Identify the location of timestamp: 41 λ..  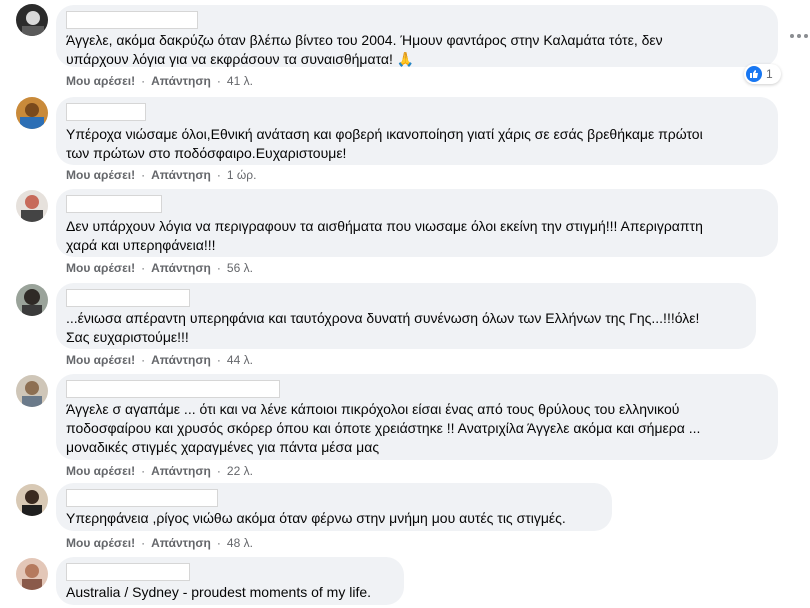
(240, 81).